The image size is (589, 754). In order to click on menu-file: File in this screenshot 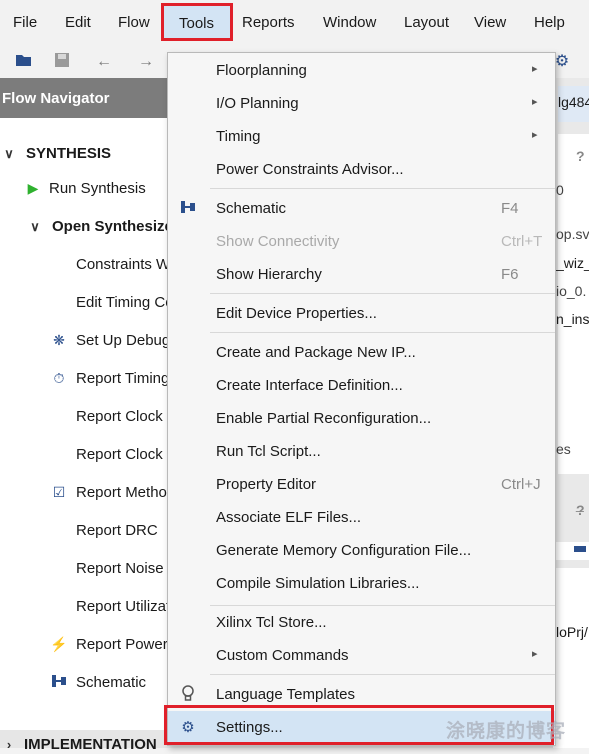, I will do `click(25, 22)`.